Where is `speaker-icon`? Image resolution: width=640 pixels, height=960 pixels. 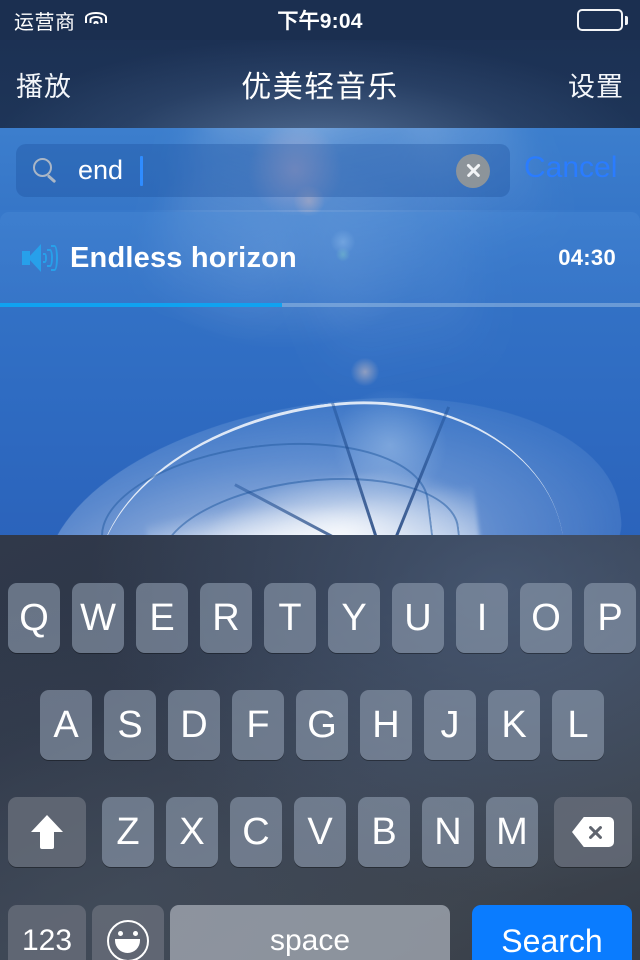
speaker-icon is located at coordinates (40, 258).